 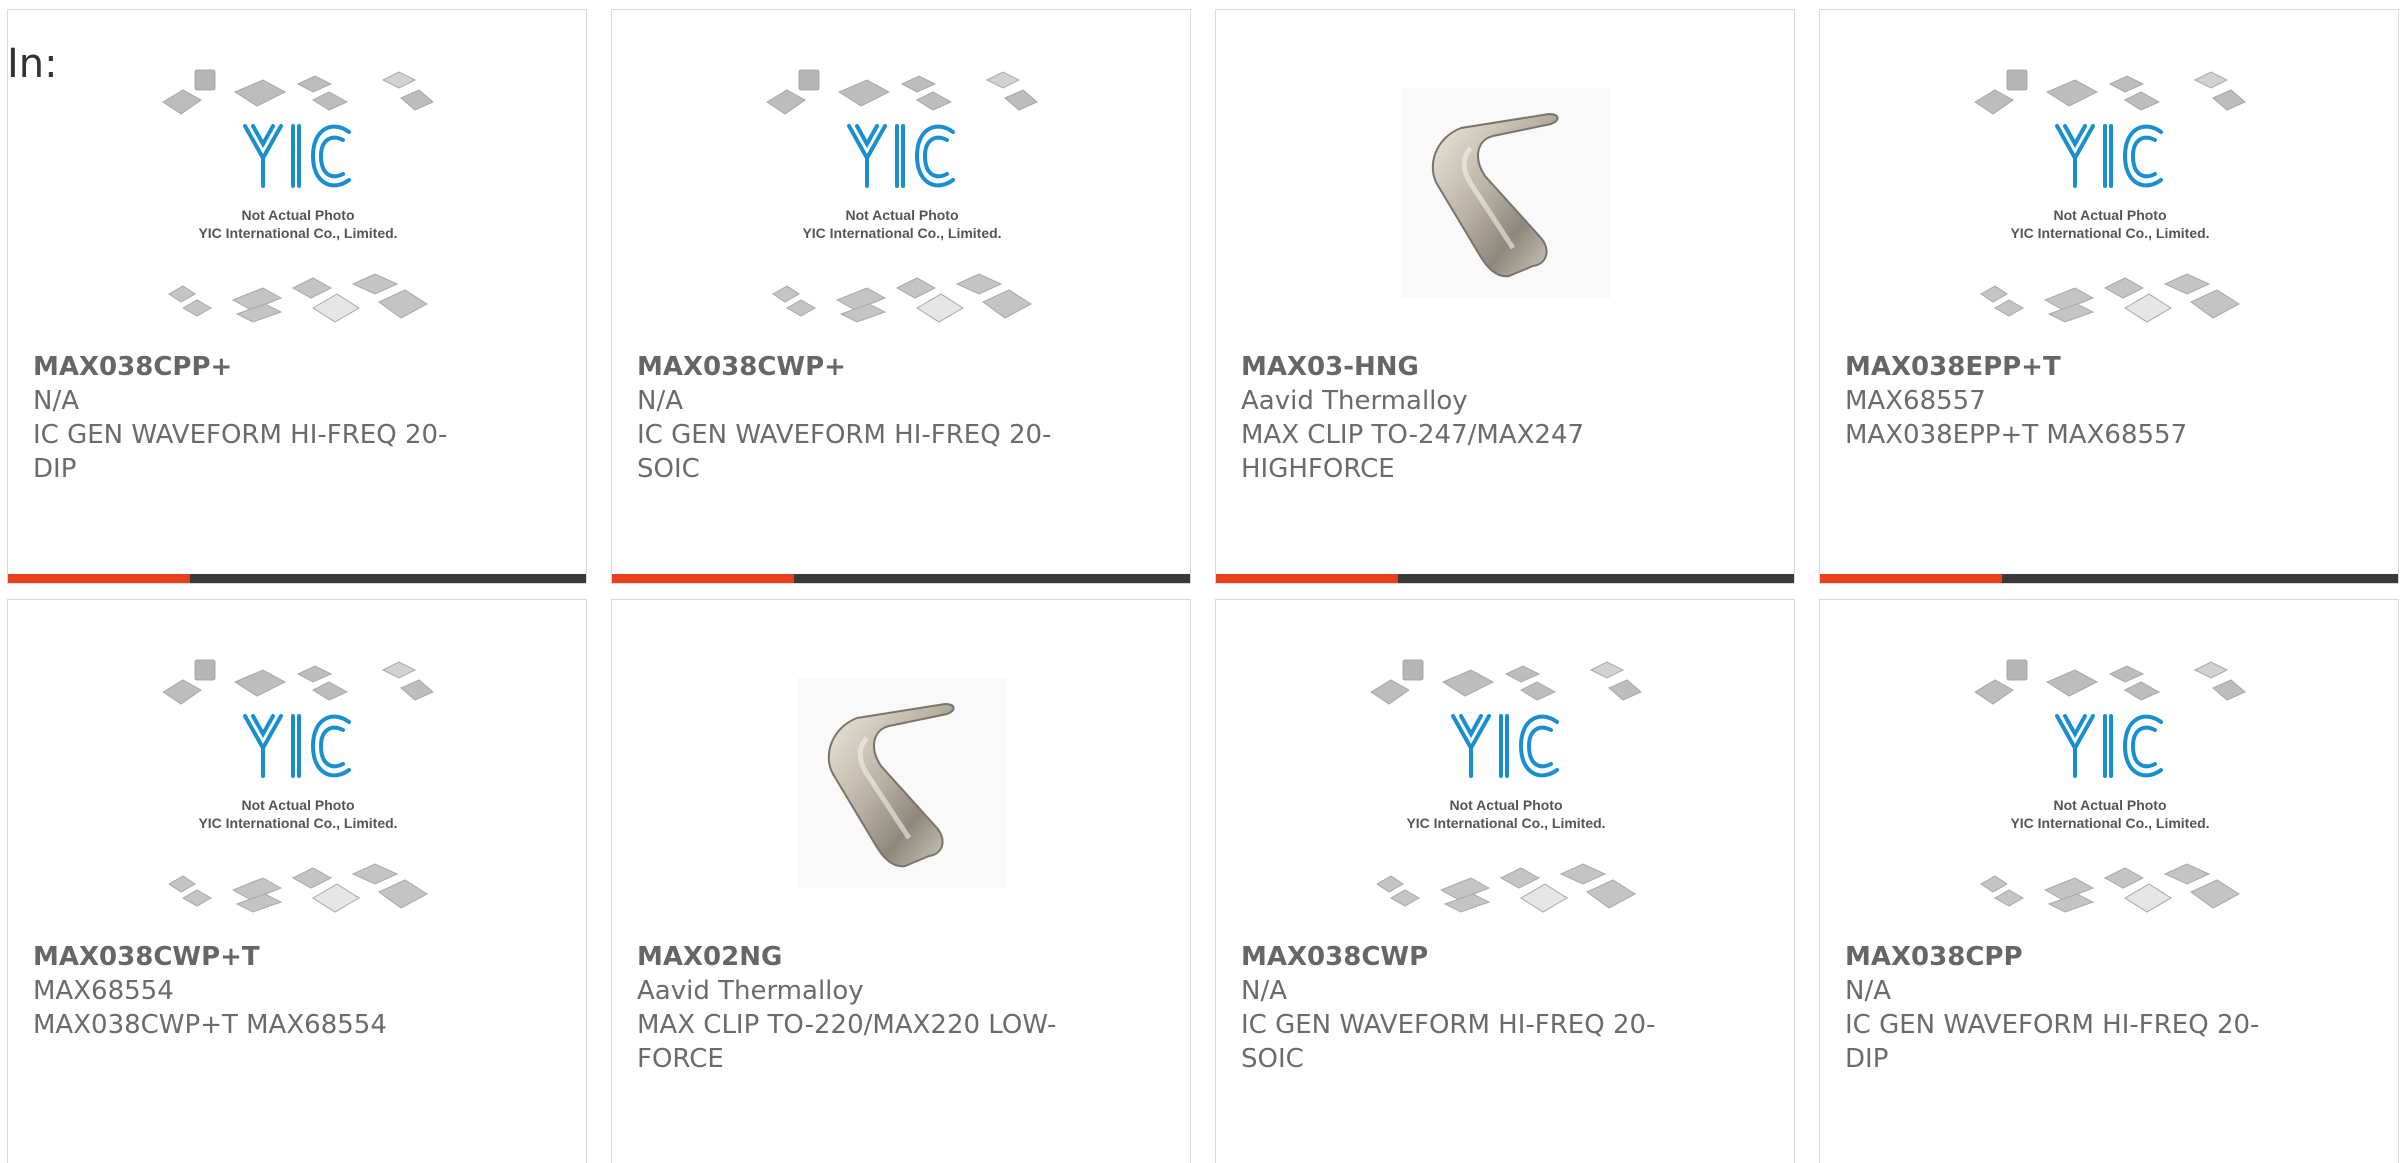 What do you see at coordinates (852, 367) in the screenshot?
I see `product-part-number: MAX038CWP+` at bounding box center [852, 367].